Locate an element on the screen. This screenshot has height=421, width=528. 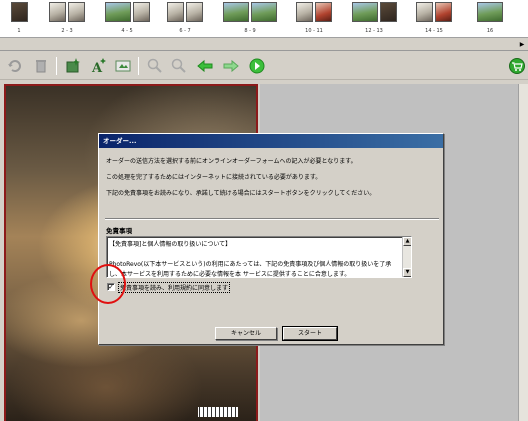
zoom-out-icon is located at coordinates (179, 66).